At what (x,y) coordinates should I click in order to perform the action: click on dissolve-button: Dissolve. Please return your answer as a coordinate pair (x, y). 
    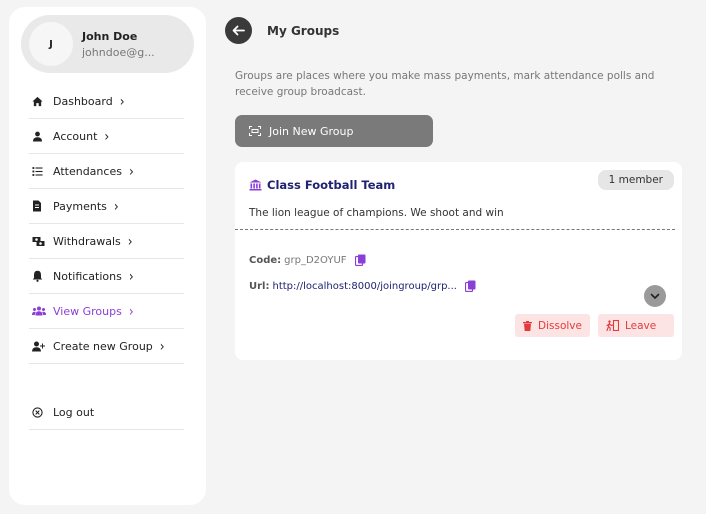
    Looking at the image, I should click on (552, 325).